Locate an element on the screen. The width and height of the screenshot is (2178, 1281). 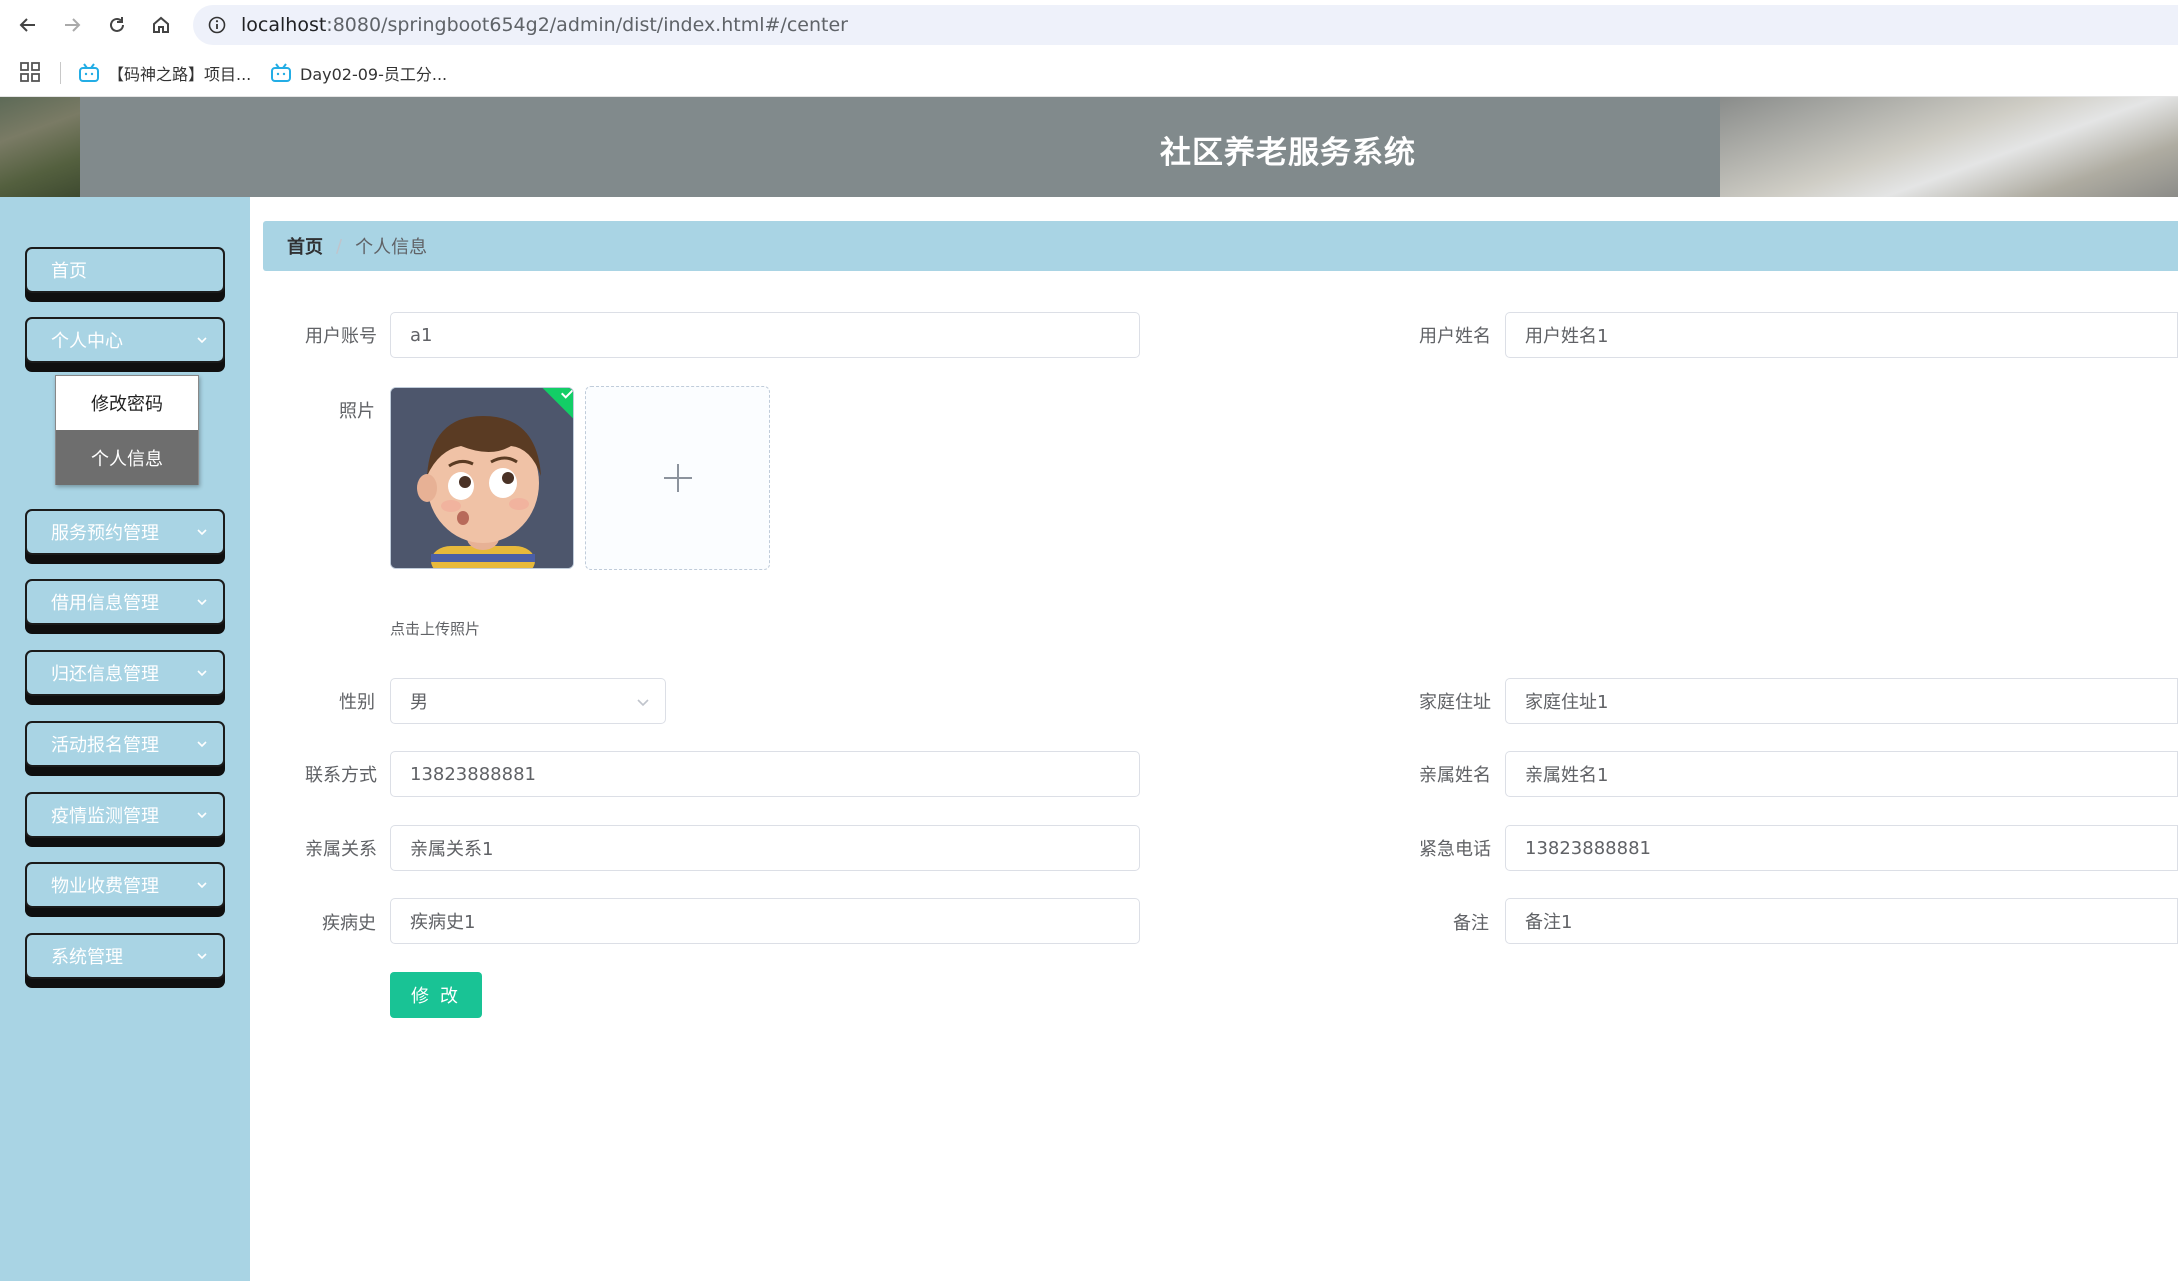
upload-tip: 点击上传照片 is located at coordinates (435, 629).